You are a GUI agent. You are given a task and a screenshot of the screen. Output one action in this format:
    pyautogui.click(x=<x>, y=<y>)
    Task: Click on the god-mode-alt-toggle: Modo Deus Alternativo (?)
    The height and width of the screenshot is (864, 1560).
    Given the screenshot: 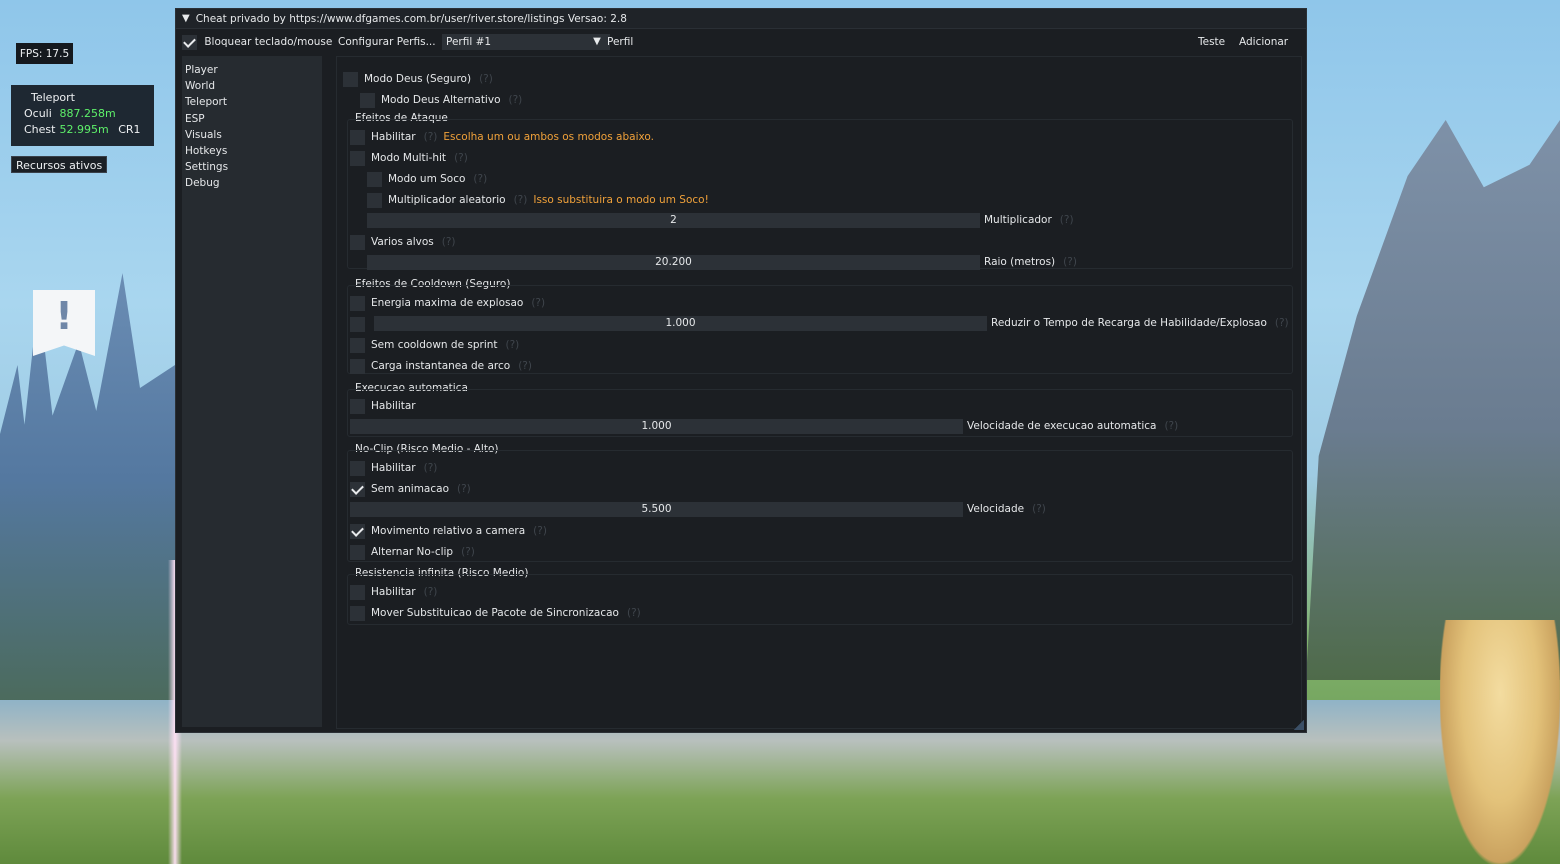 What is the action you would take?
    pyautogui.click(x=441, y=100)
    